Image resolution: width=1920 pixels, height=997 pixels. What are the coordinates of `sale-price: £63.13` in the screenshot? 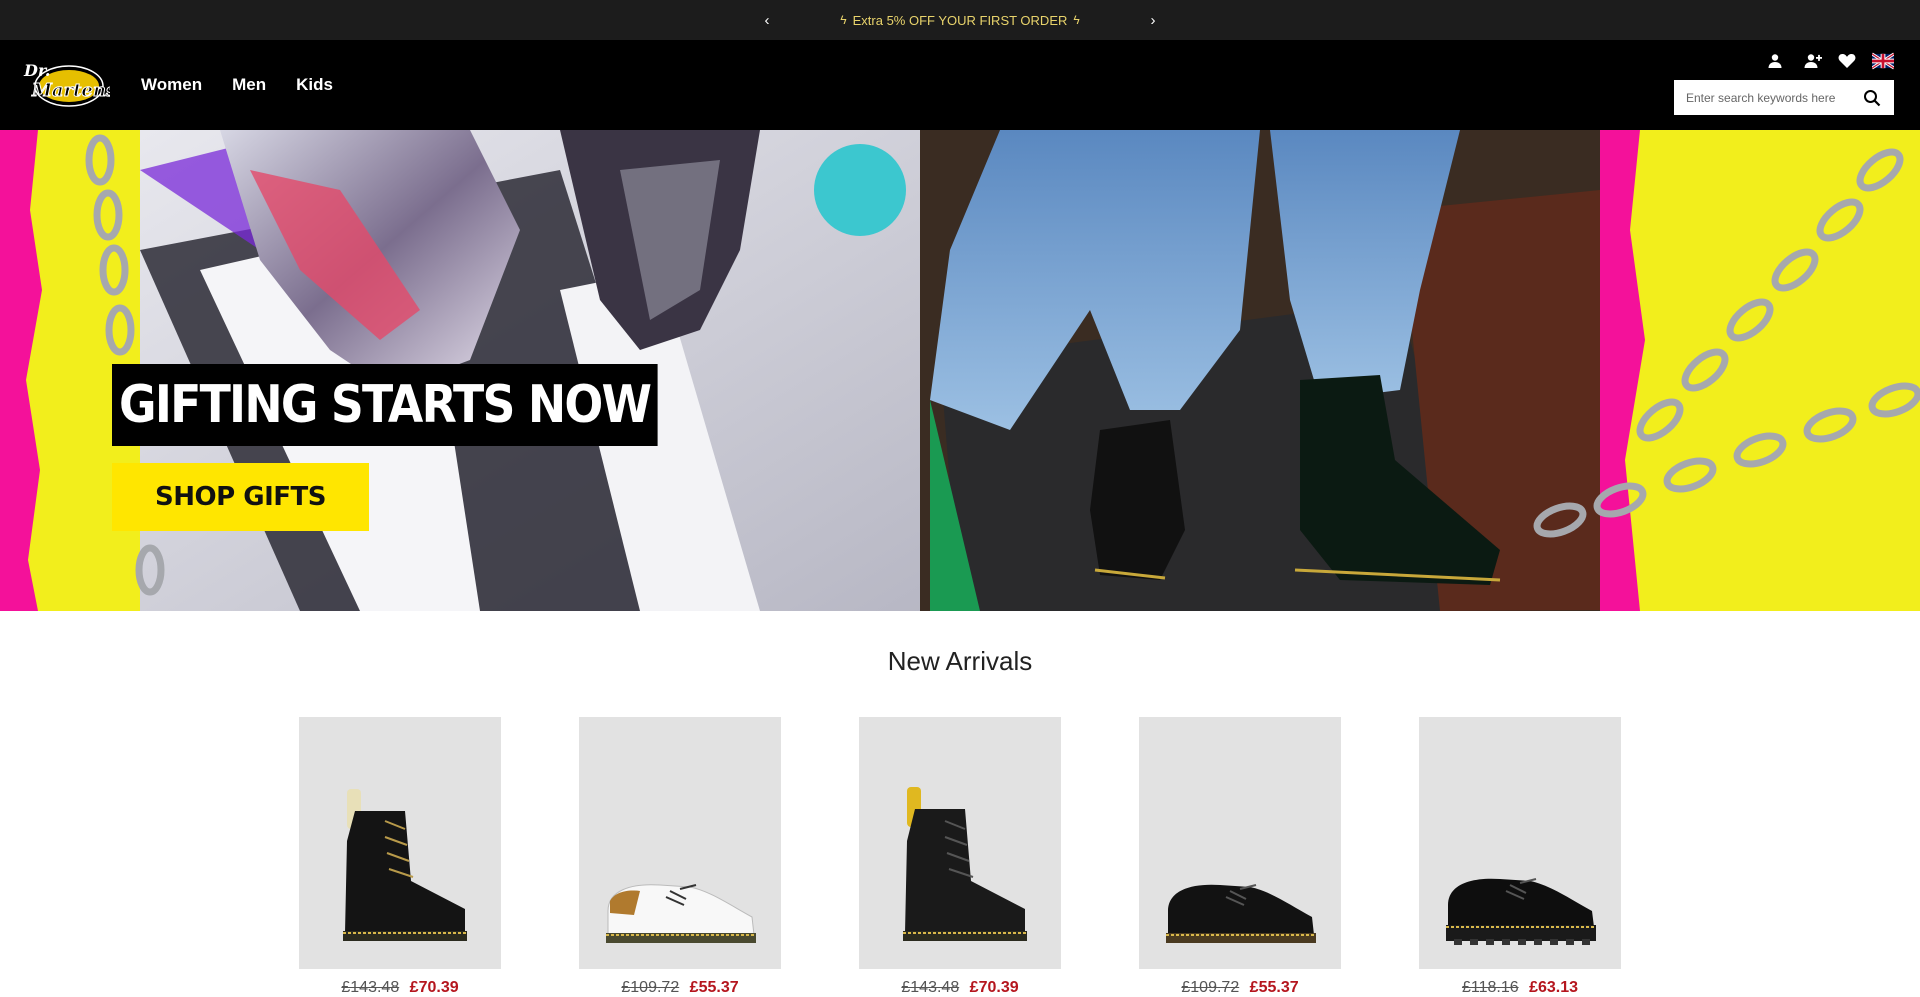 It's located at (1554, 987).